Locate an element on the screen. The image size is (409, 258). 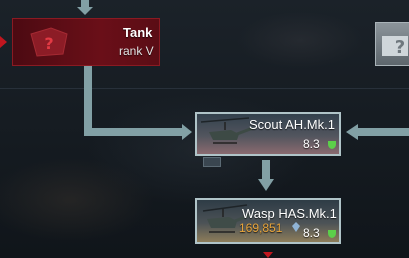
connector-scout-wasp is located at coordinates (266, 170).